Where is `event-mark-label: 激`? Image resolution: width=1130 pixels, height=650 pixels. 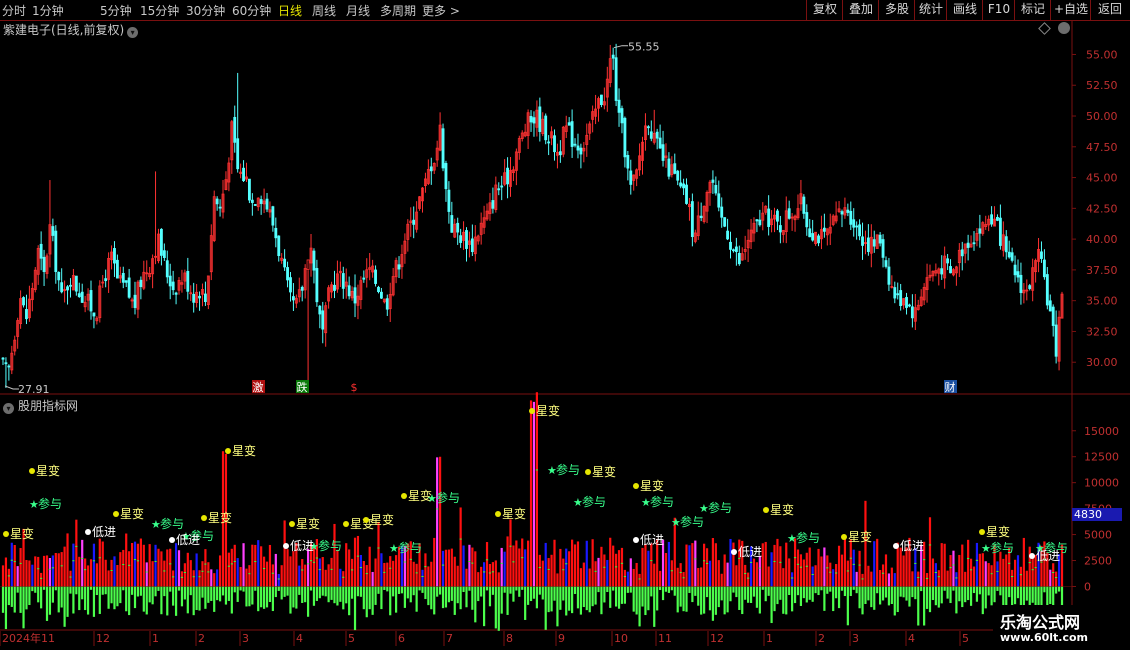
event-mark-label: 激 is located at coordinates (258, 387).